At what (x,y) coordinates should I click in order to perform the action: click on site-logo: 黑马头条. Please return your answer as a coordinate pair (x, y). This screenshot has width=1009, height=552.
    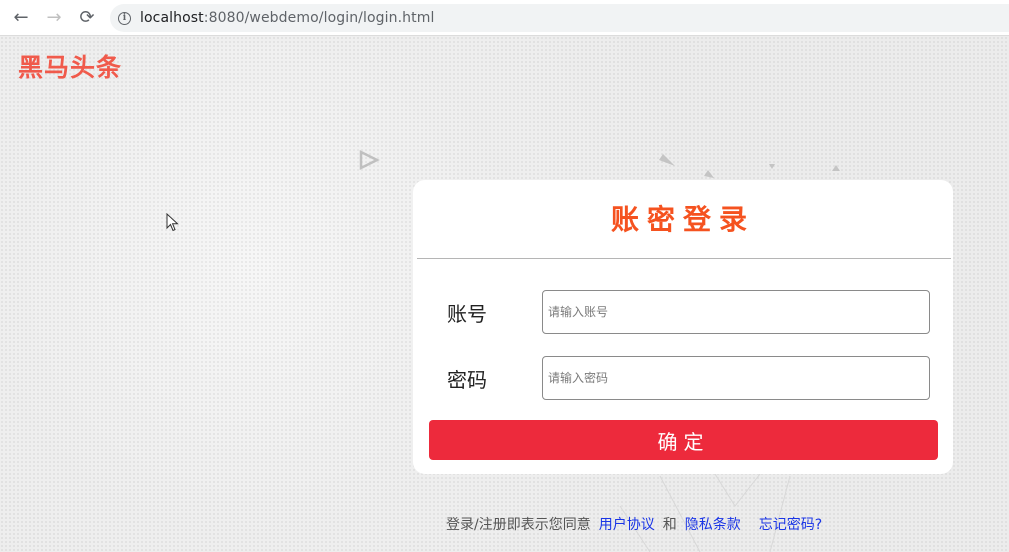
    Looking at the image, I should click on (70, 66).